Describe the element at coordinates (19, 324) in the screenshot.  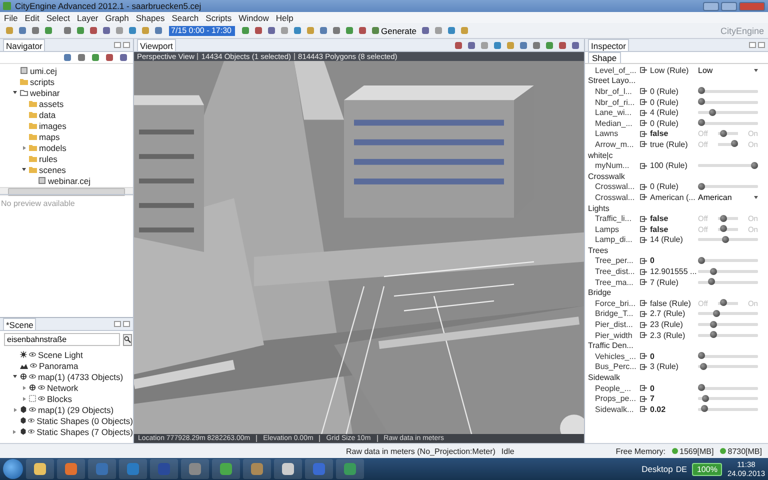
I see `panel-tab: *Scene` at that location.